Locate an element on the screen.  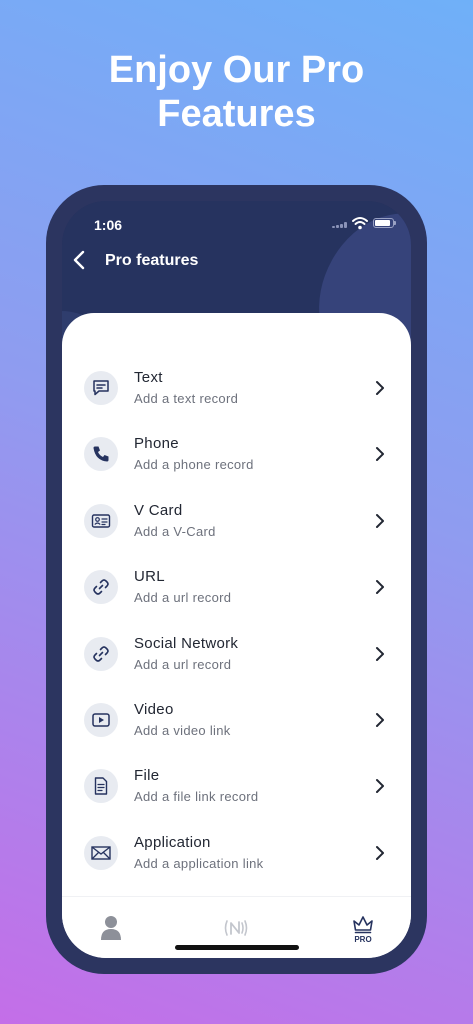
feature-subtitle: Add a V-Card is located at coordinates (175, 531).